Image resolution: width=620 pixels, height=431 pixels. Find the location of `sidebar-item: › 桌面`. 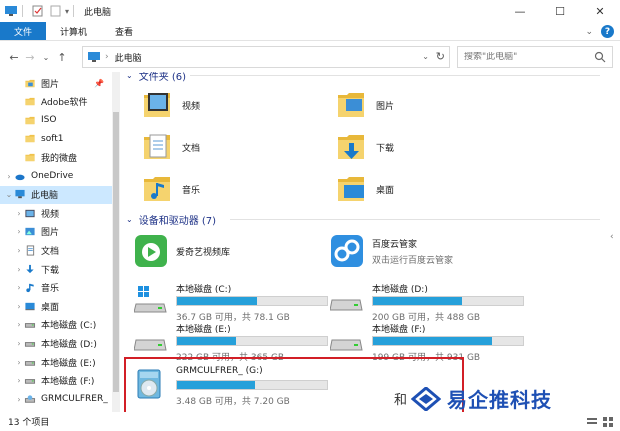

sidebar-item: › 桌面 is located at coordinates (56, 306).